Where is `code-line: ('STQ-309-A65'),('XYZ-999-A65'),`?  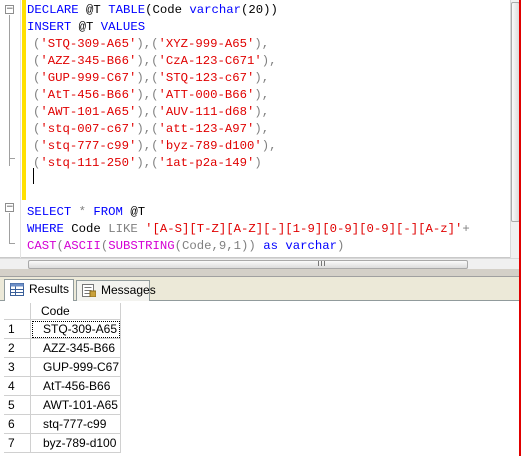 code-line: ('STQ-309-A65'),('XYZ-999-A65'), is located at coordinates (151, 44).